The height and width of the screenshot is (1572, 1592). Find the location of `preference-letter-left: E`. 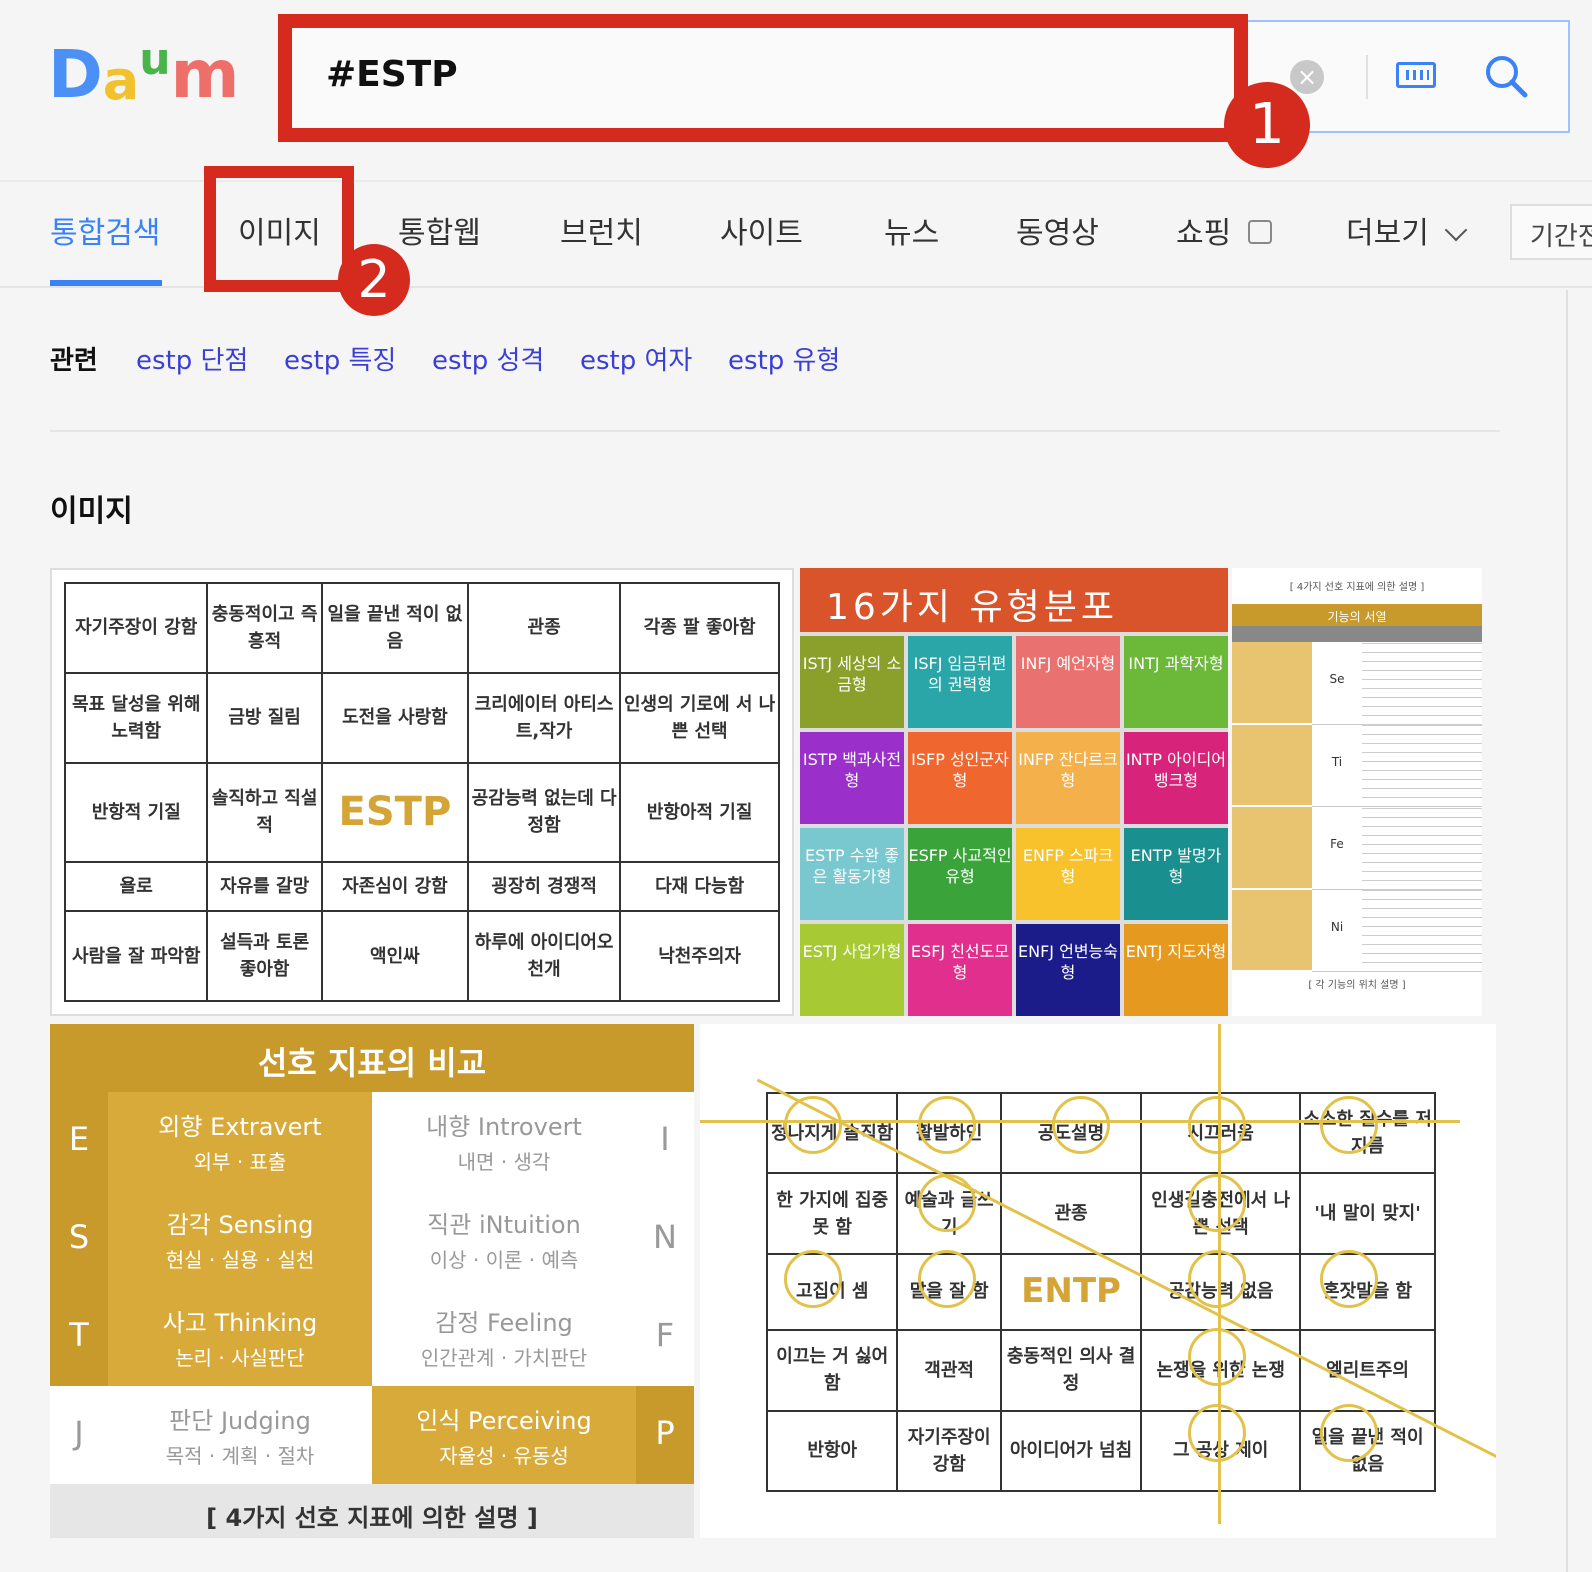

preference-letter-left: E is located at coordinates (79, 1141).